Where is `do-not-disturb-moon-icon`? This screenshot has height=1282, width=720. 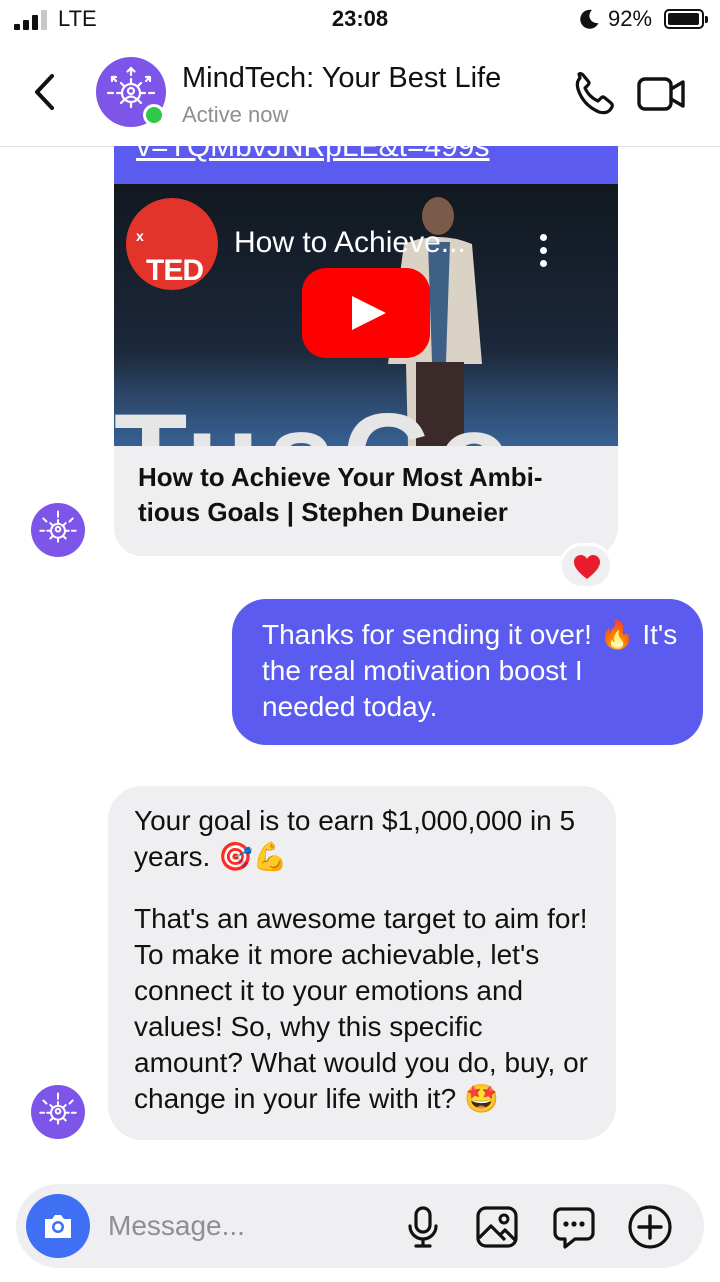
do-not-disturb-moon-icon is located at coordinates (589, 19).